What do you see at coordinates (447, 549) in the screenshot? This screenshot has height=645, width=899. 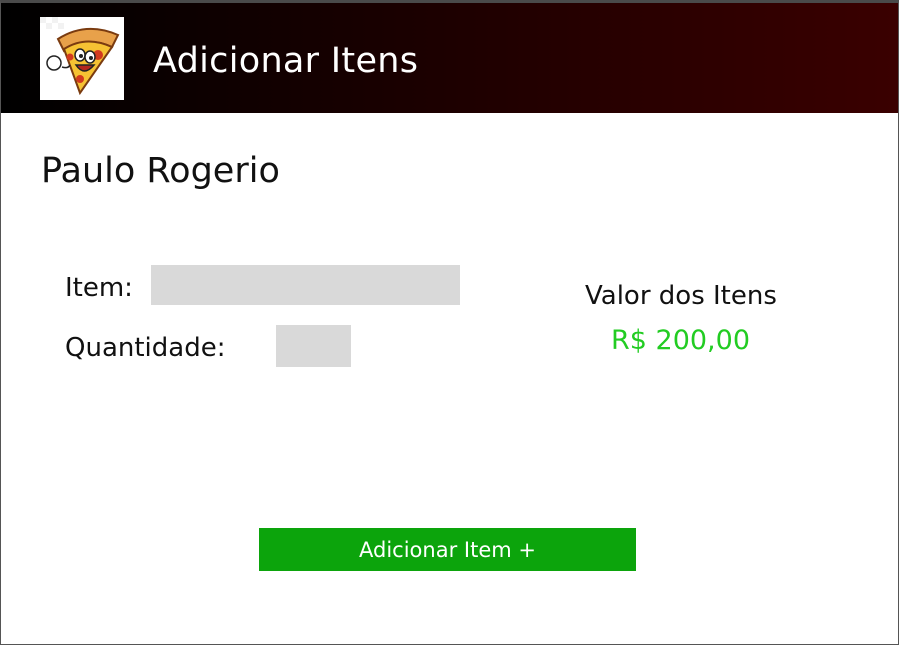 I see `add-item-button: Adicionar Item +` at bounding box center [447, 549].